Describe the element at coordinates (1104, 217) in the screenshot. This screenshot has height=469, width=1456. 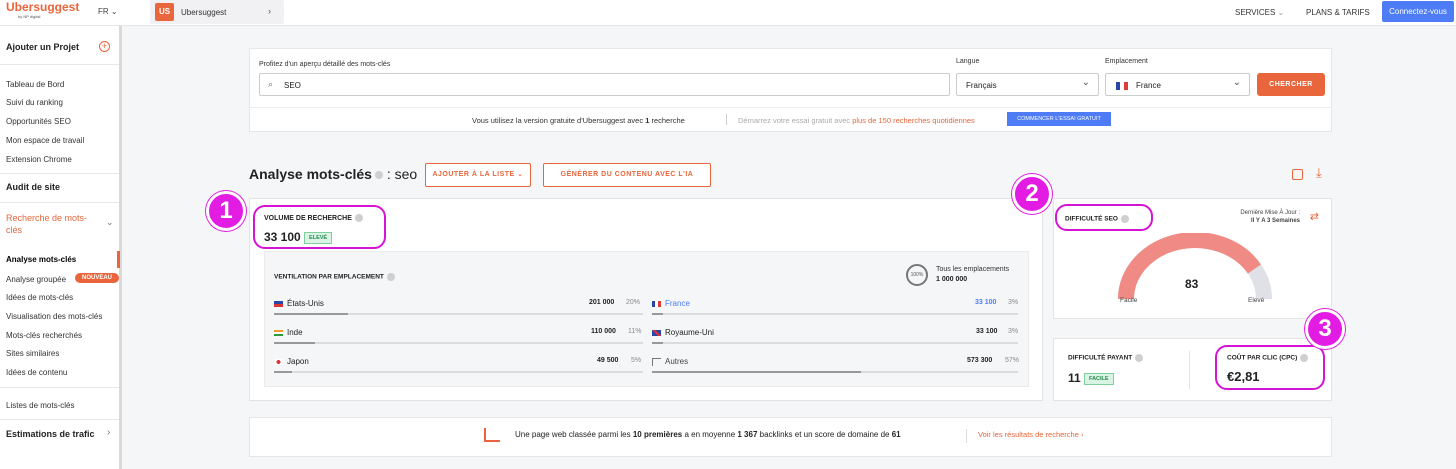
I see `highlight-seo-difficulty` at that location.